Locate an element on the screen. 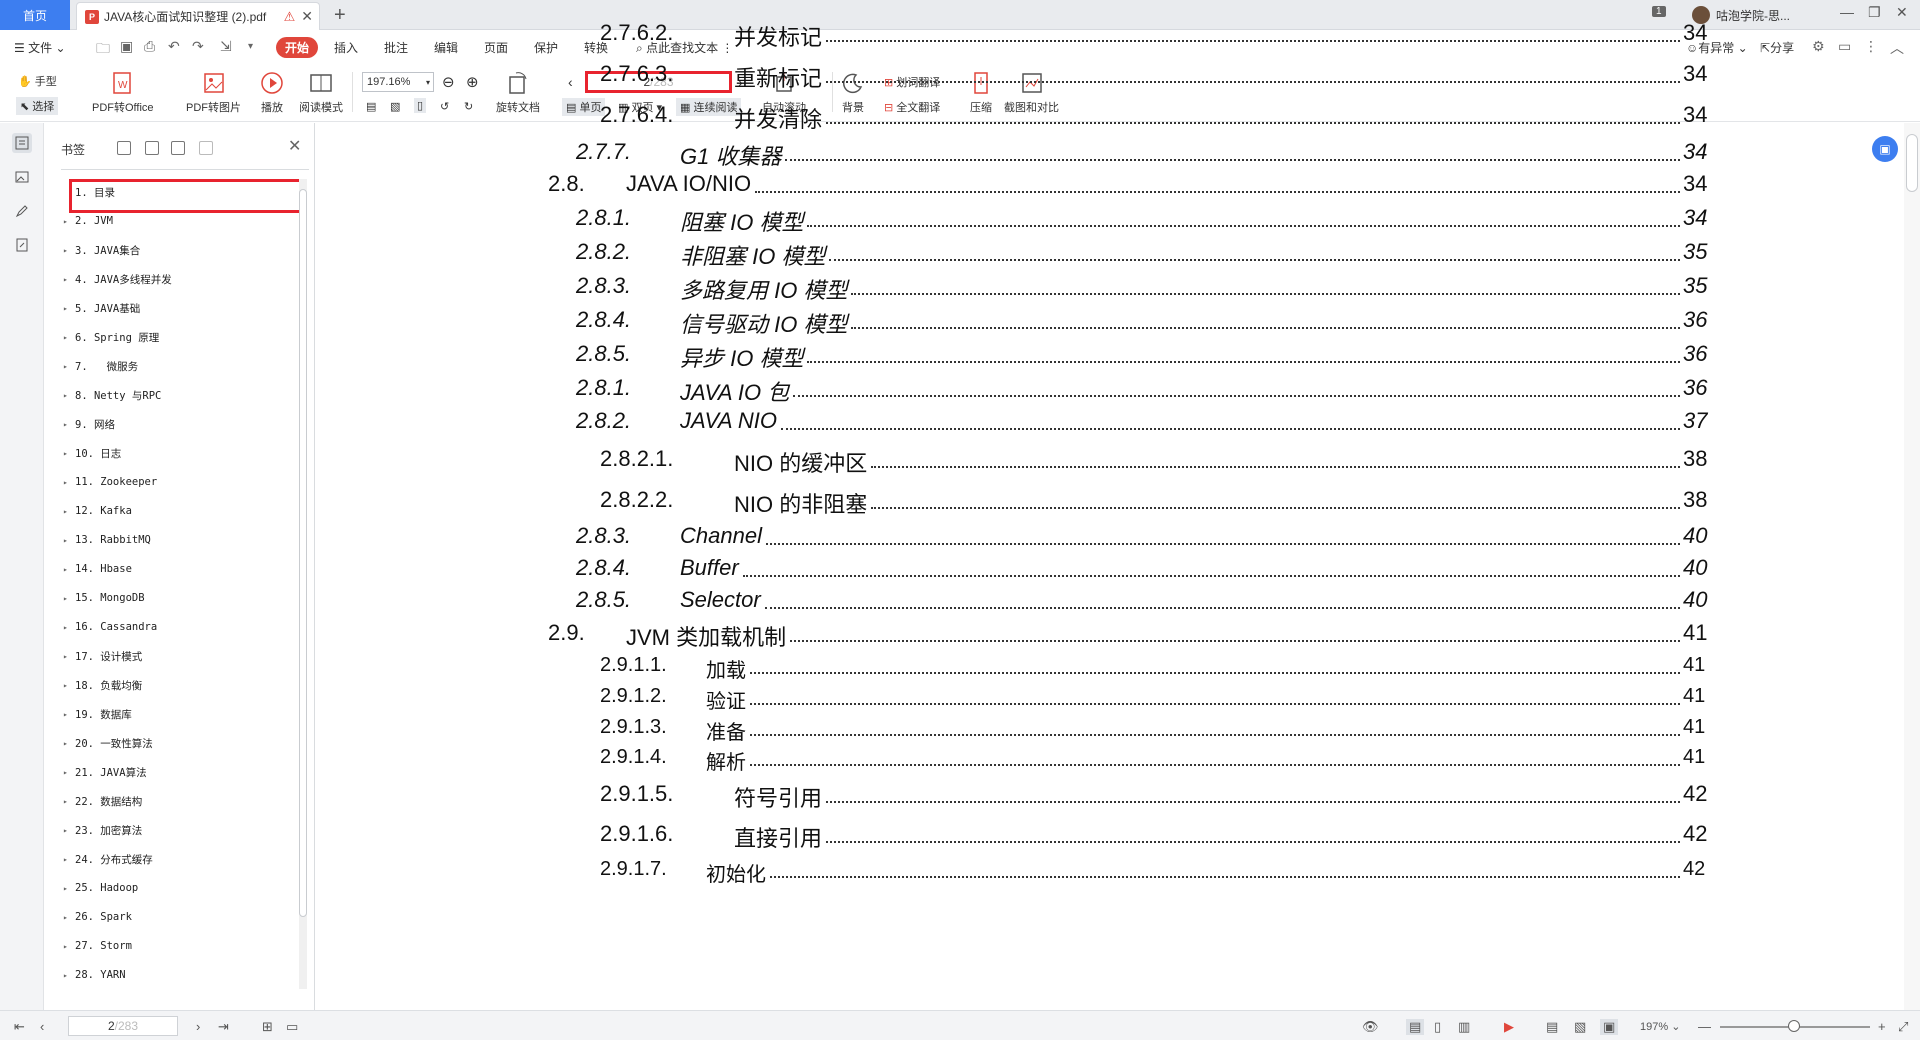 Image resolution: width=1920 pixels, height=1040 pixels. bookmark-item: ▸ 20. 一致性算法 is located at coordinates (108, 743).